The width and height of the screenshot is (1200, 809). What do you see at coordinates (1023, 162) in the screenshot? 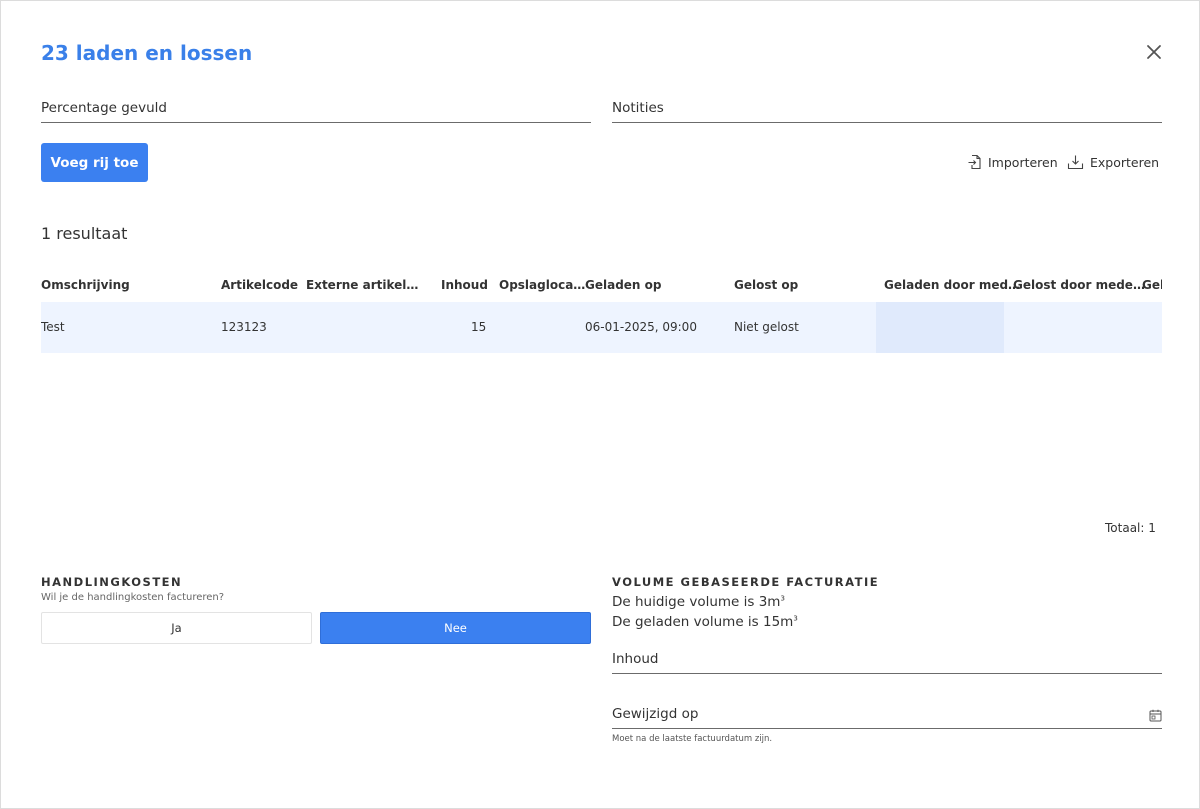
I see `import-label: Importeren` at bounding box center [1023, 162].